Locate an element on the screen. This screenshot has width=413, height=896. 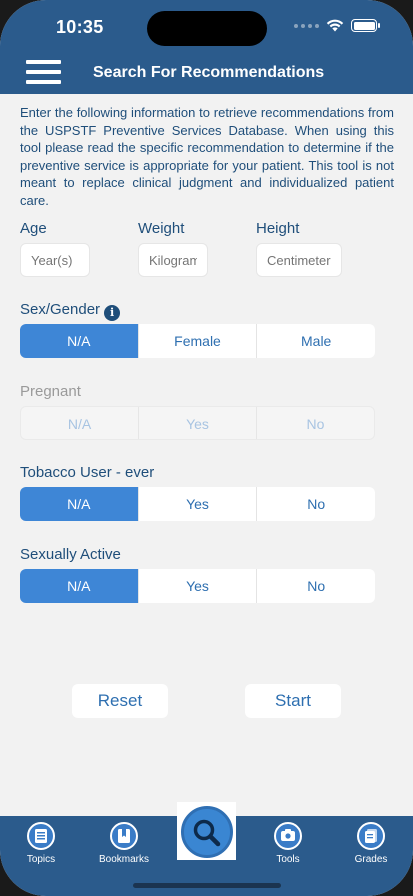
tobacco-option-na: N/A is located at coordinates (79, 504).